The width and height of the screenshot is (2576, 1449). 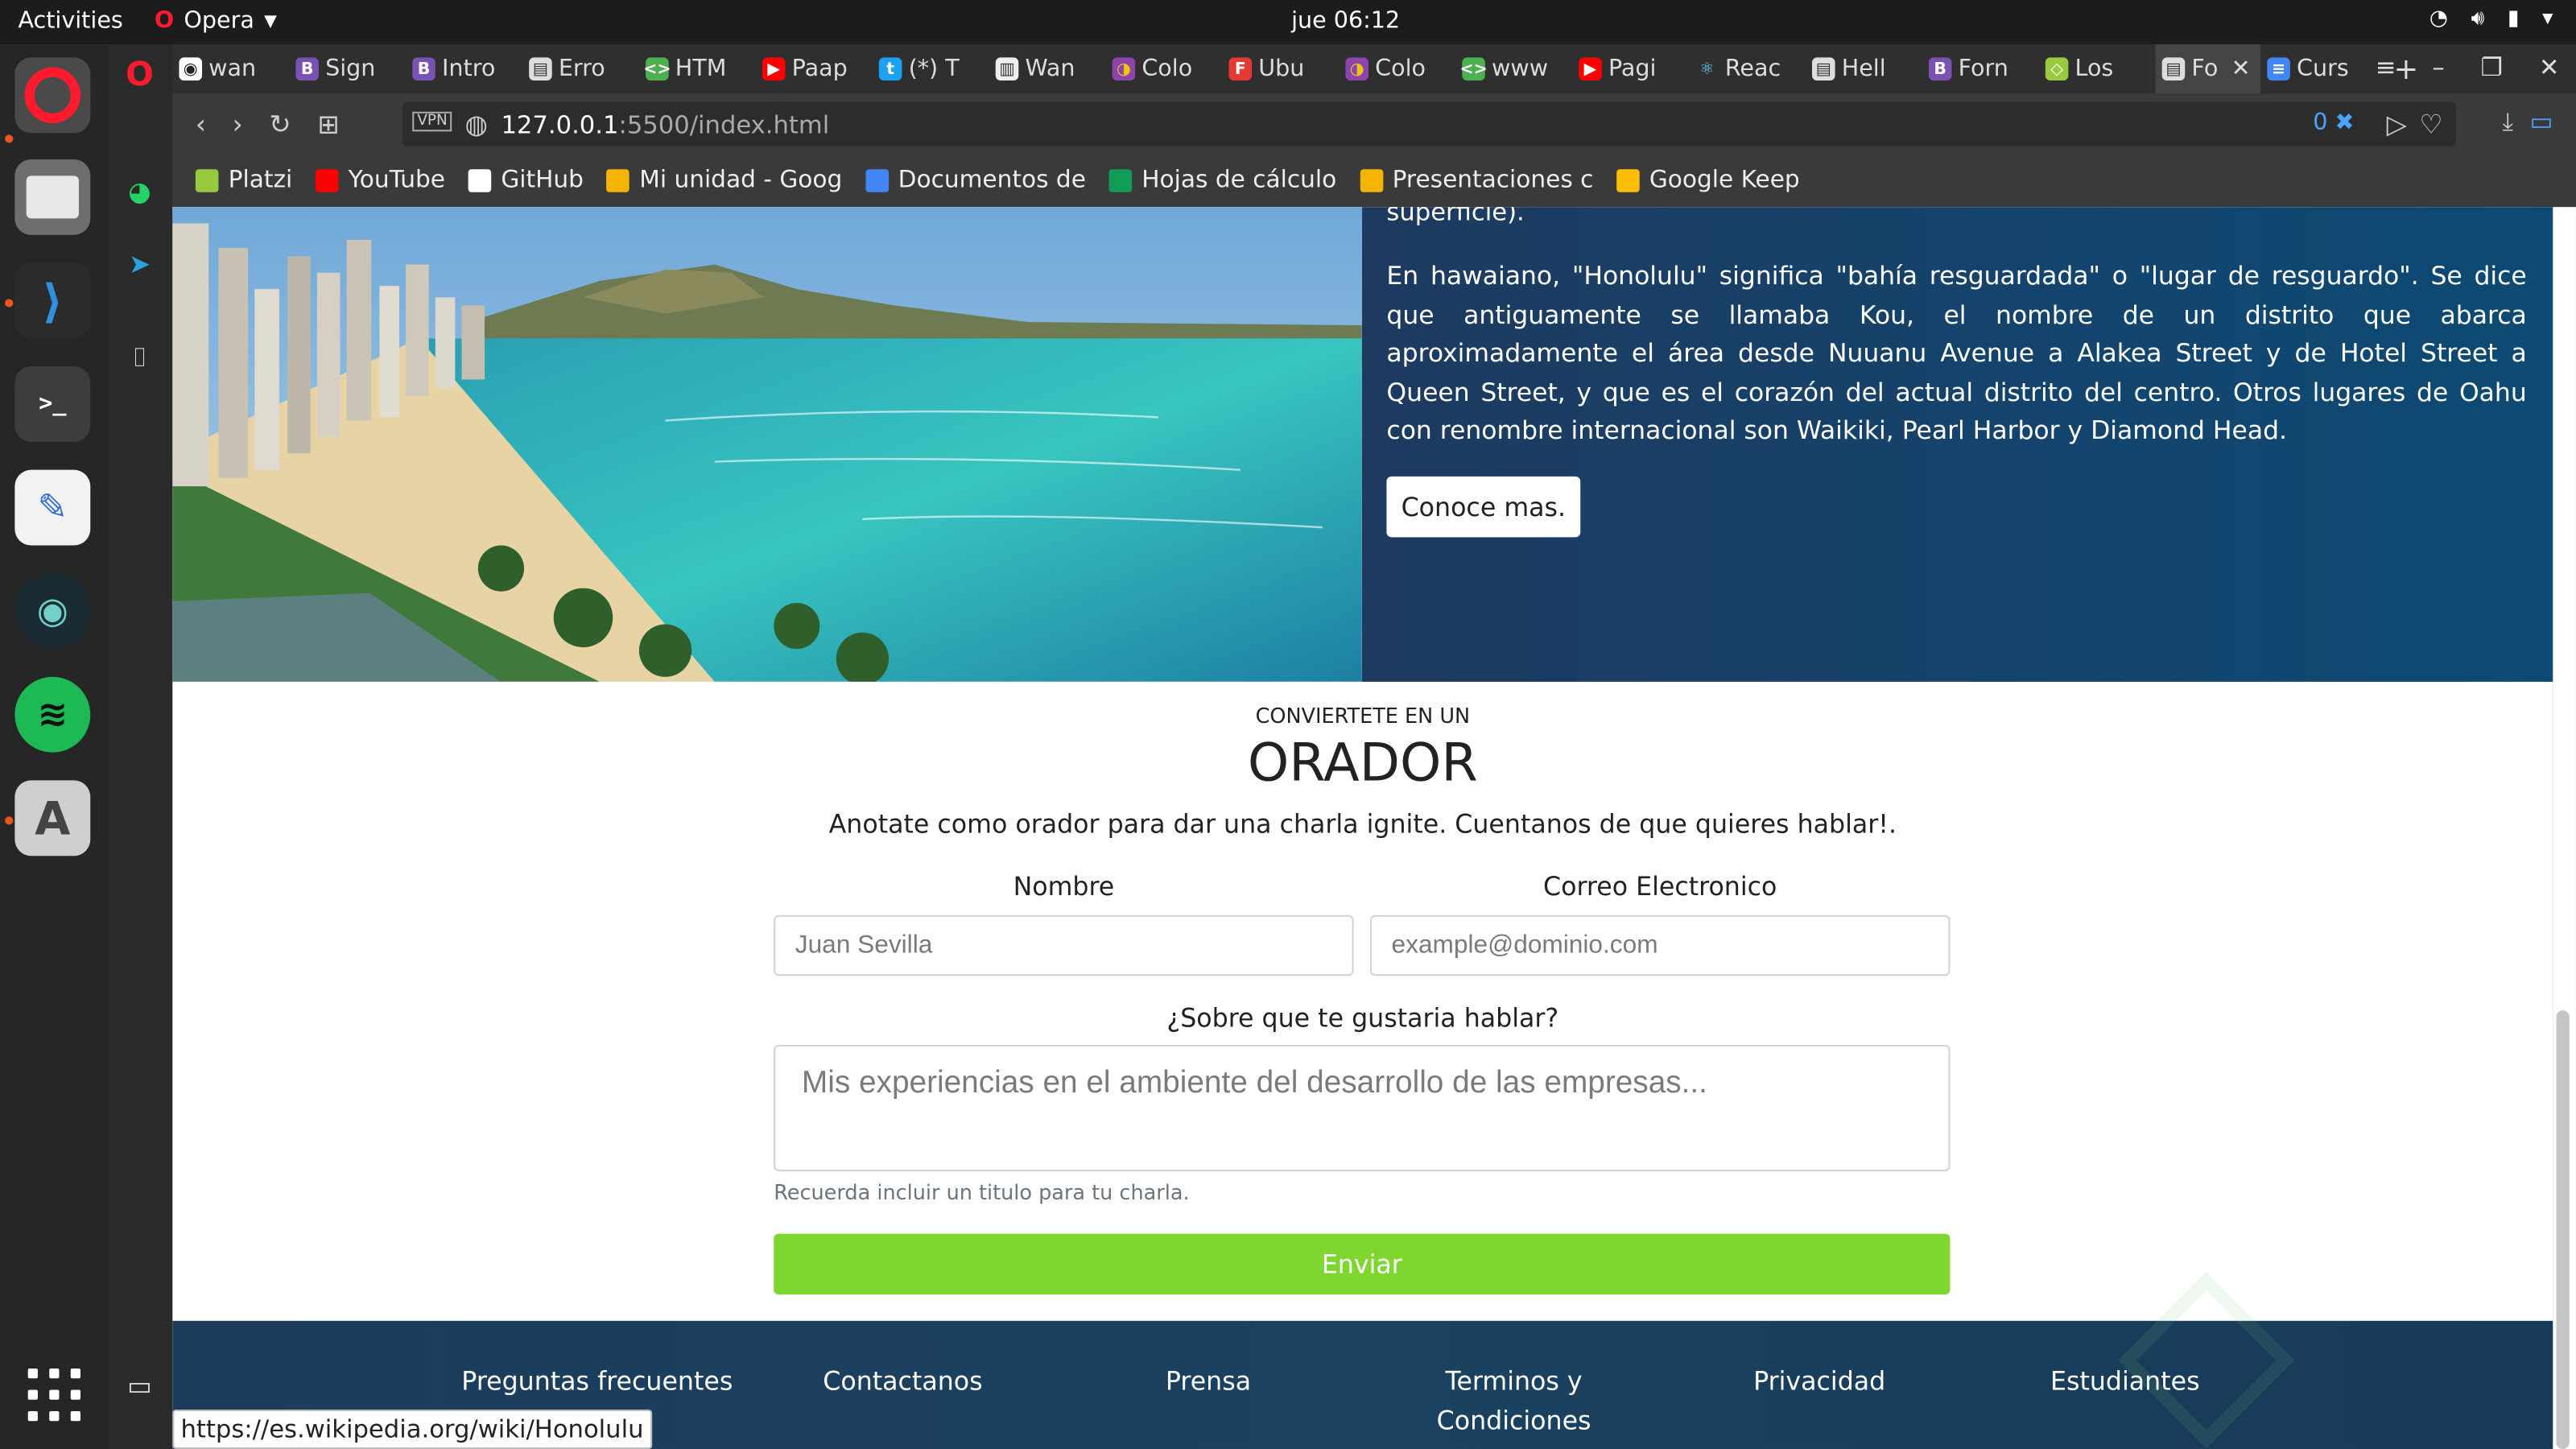 What do you see at coordinates (2386, 67) in the screenshot?
I see `tab-menu-icon: ≡` at bounding box center [2386, 67].